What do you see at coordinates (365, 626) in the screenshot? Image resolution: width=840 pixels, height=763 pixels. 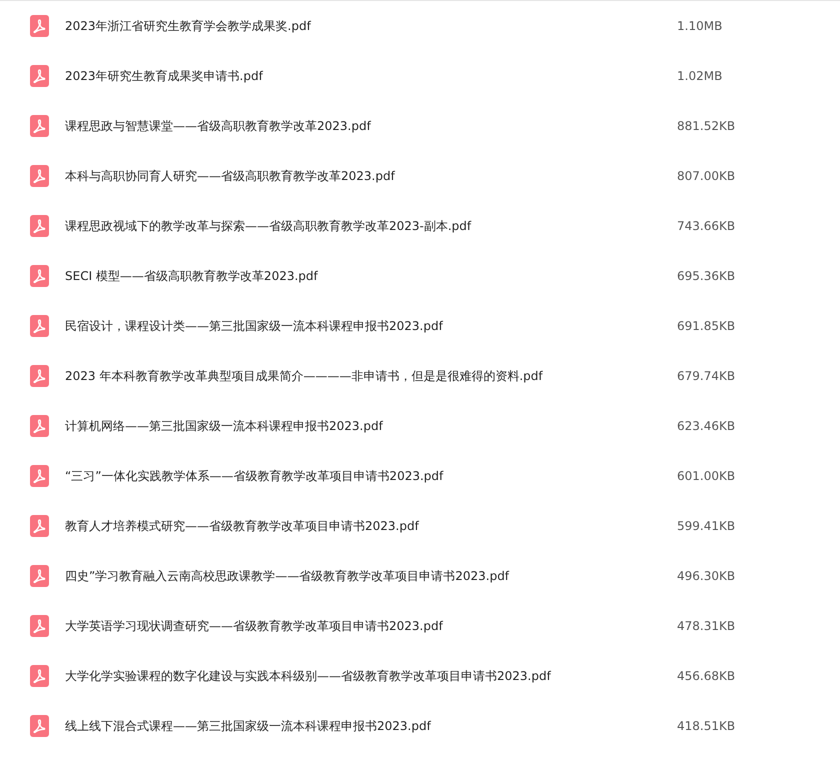 I see `file-name: 大学英语学习现状调查研究——省级教育教学改革项目申请书2023.pdf` at bounding box center [365, 626].